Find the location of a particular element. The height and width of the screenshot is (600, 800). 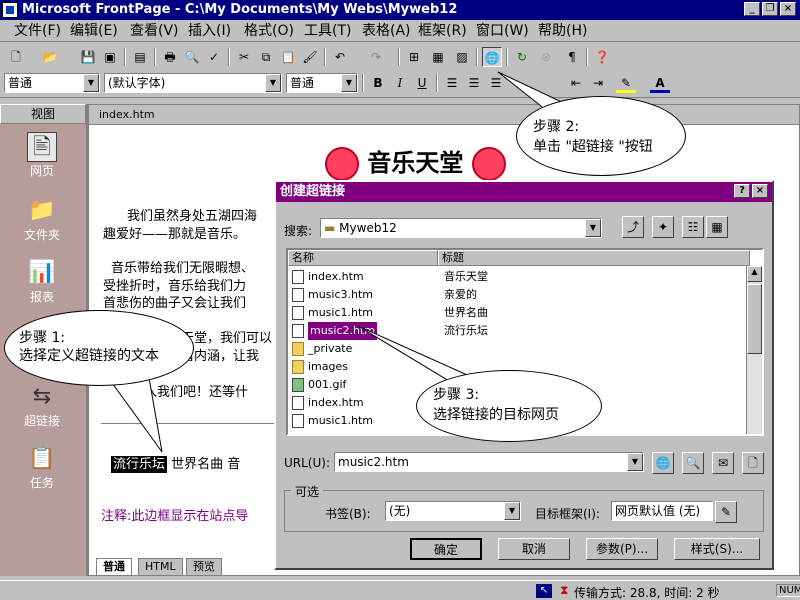

publish-icon: ▣ is located at coordinates (110, 57).